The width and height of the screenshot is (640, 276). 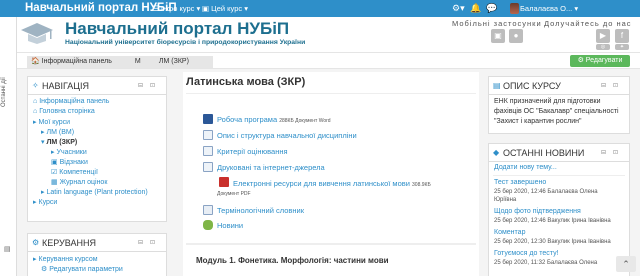 What do you see at coordinates (51, 122) in the screenshot?
I see `nav-item-my-courses: ▸ Мої курси` at bounding box center [51, 122].